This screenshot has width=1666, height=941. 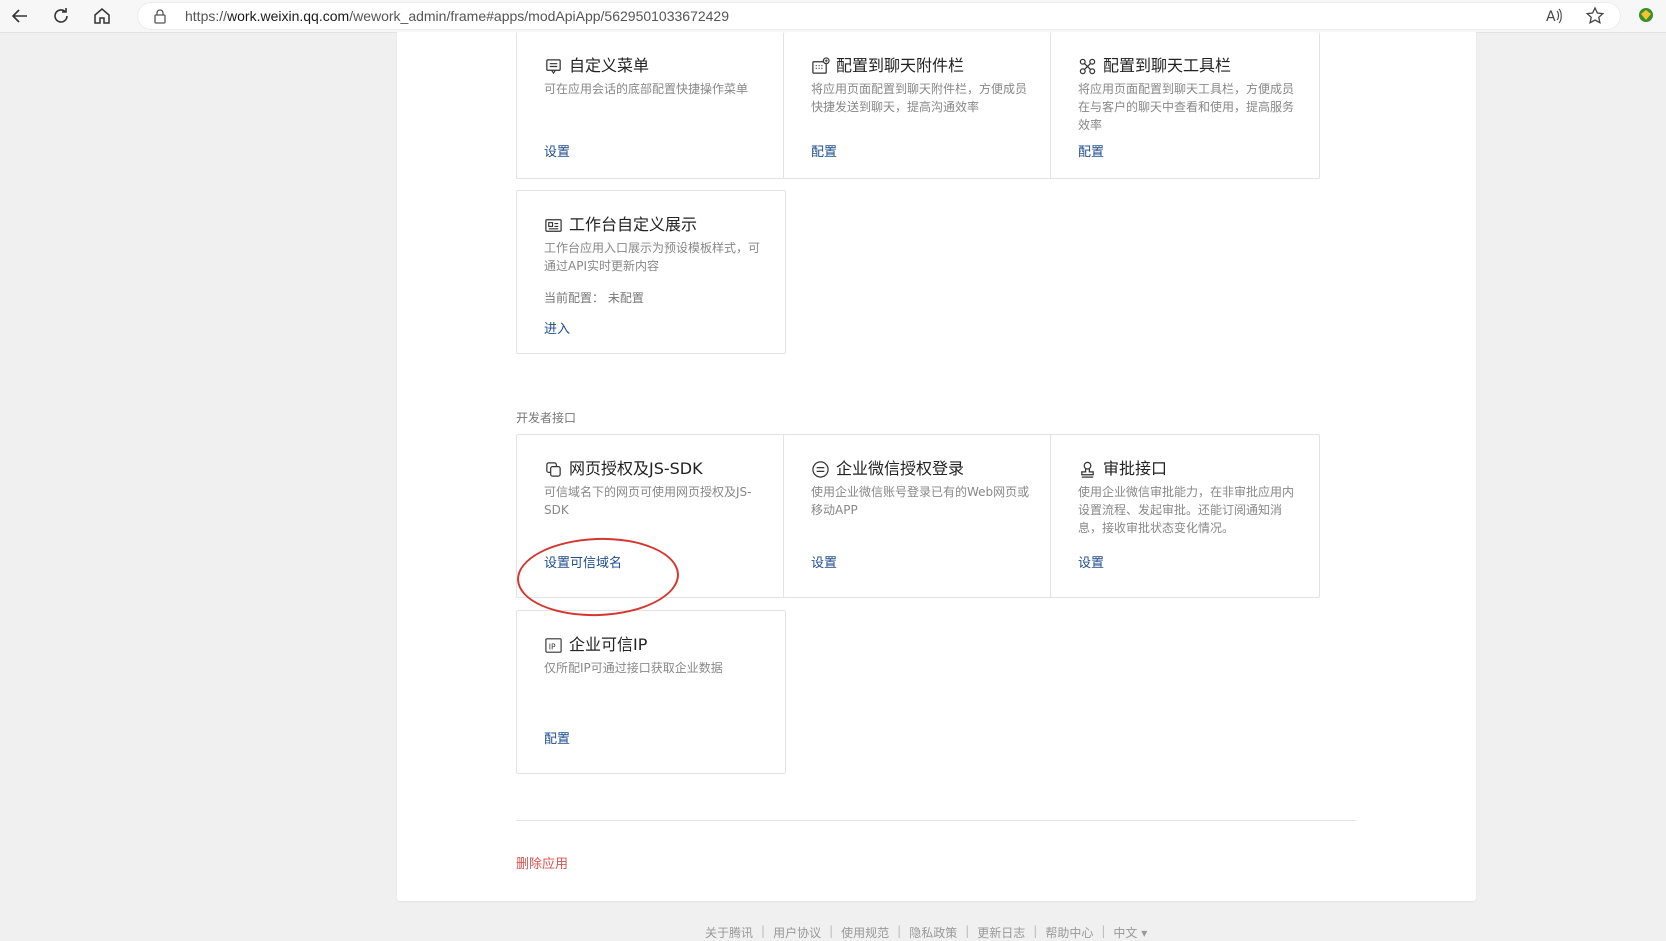 What do you see at coordinates (633, 668) in the screenshot?
I see `card-description: 仅所配IP可通过接口获取企业数据` at bounding box center [633, 668].